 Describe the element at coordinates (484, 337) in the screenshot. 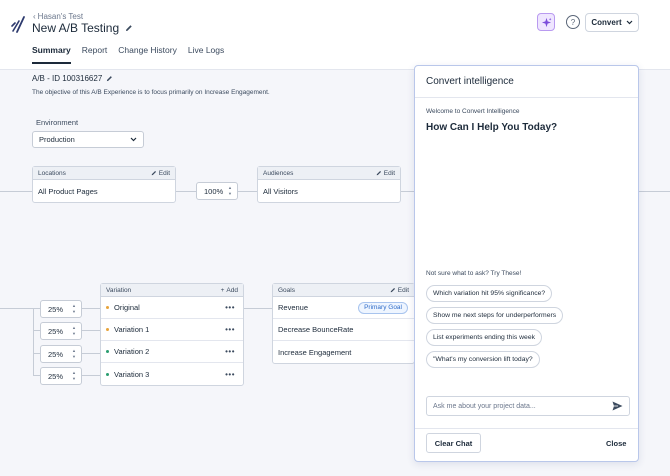

I see `suggestion-chip: List experiments ending this week` at that location.